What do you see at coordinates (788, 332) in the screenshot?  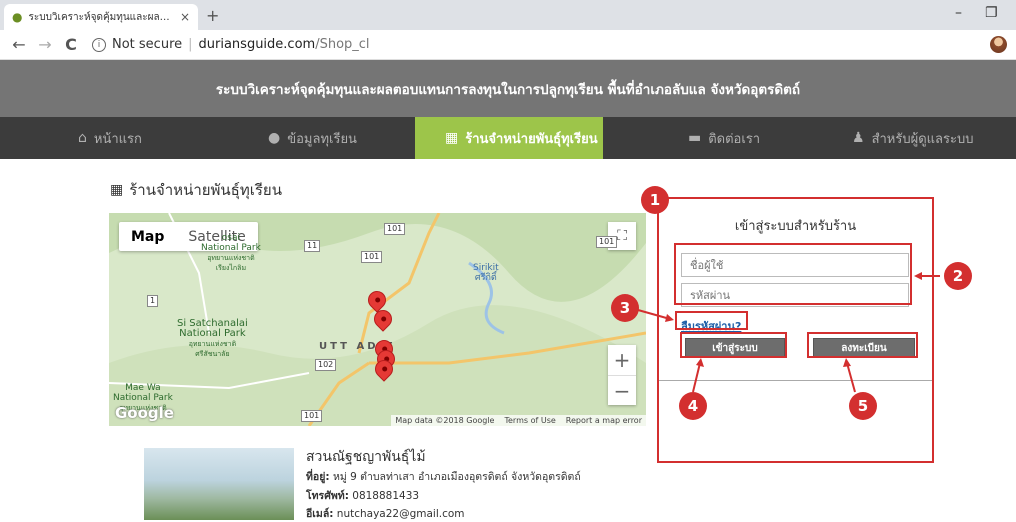 I see `annotation-arrows` at bounding box center [788, 332].